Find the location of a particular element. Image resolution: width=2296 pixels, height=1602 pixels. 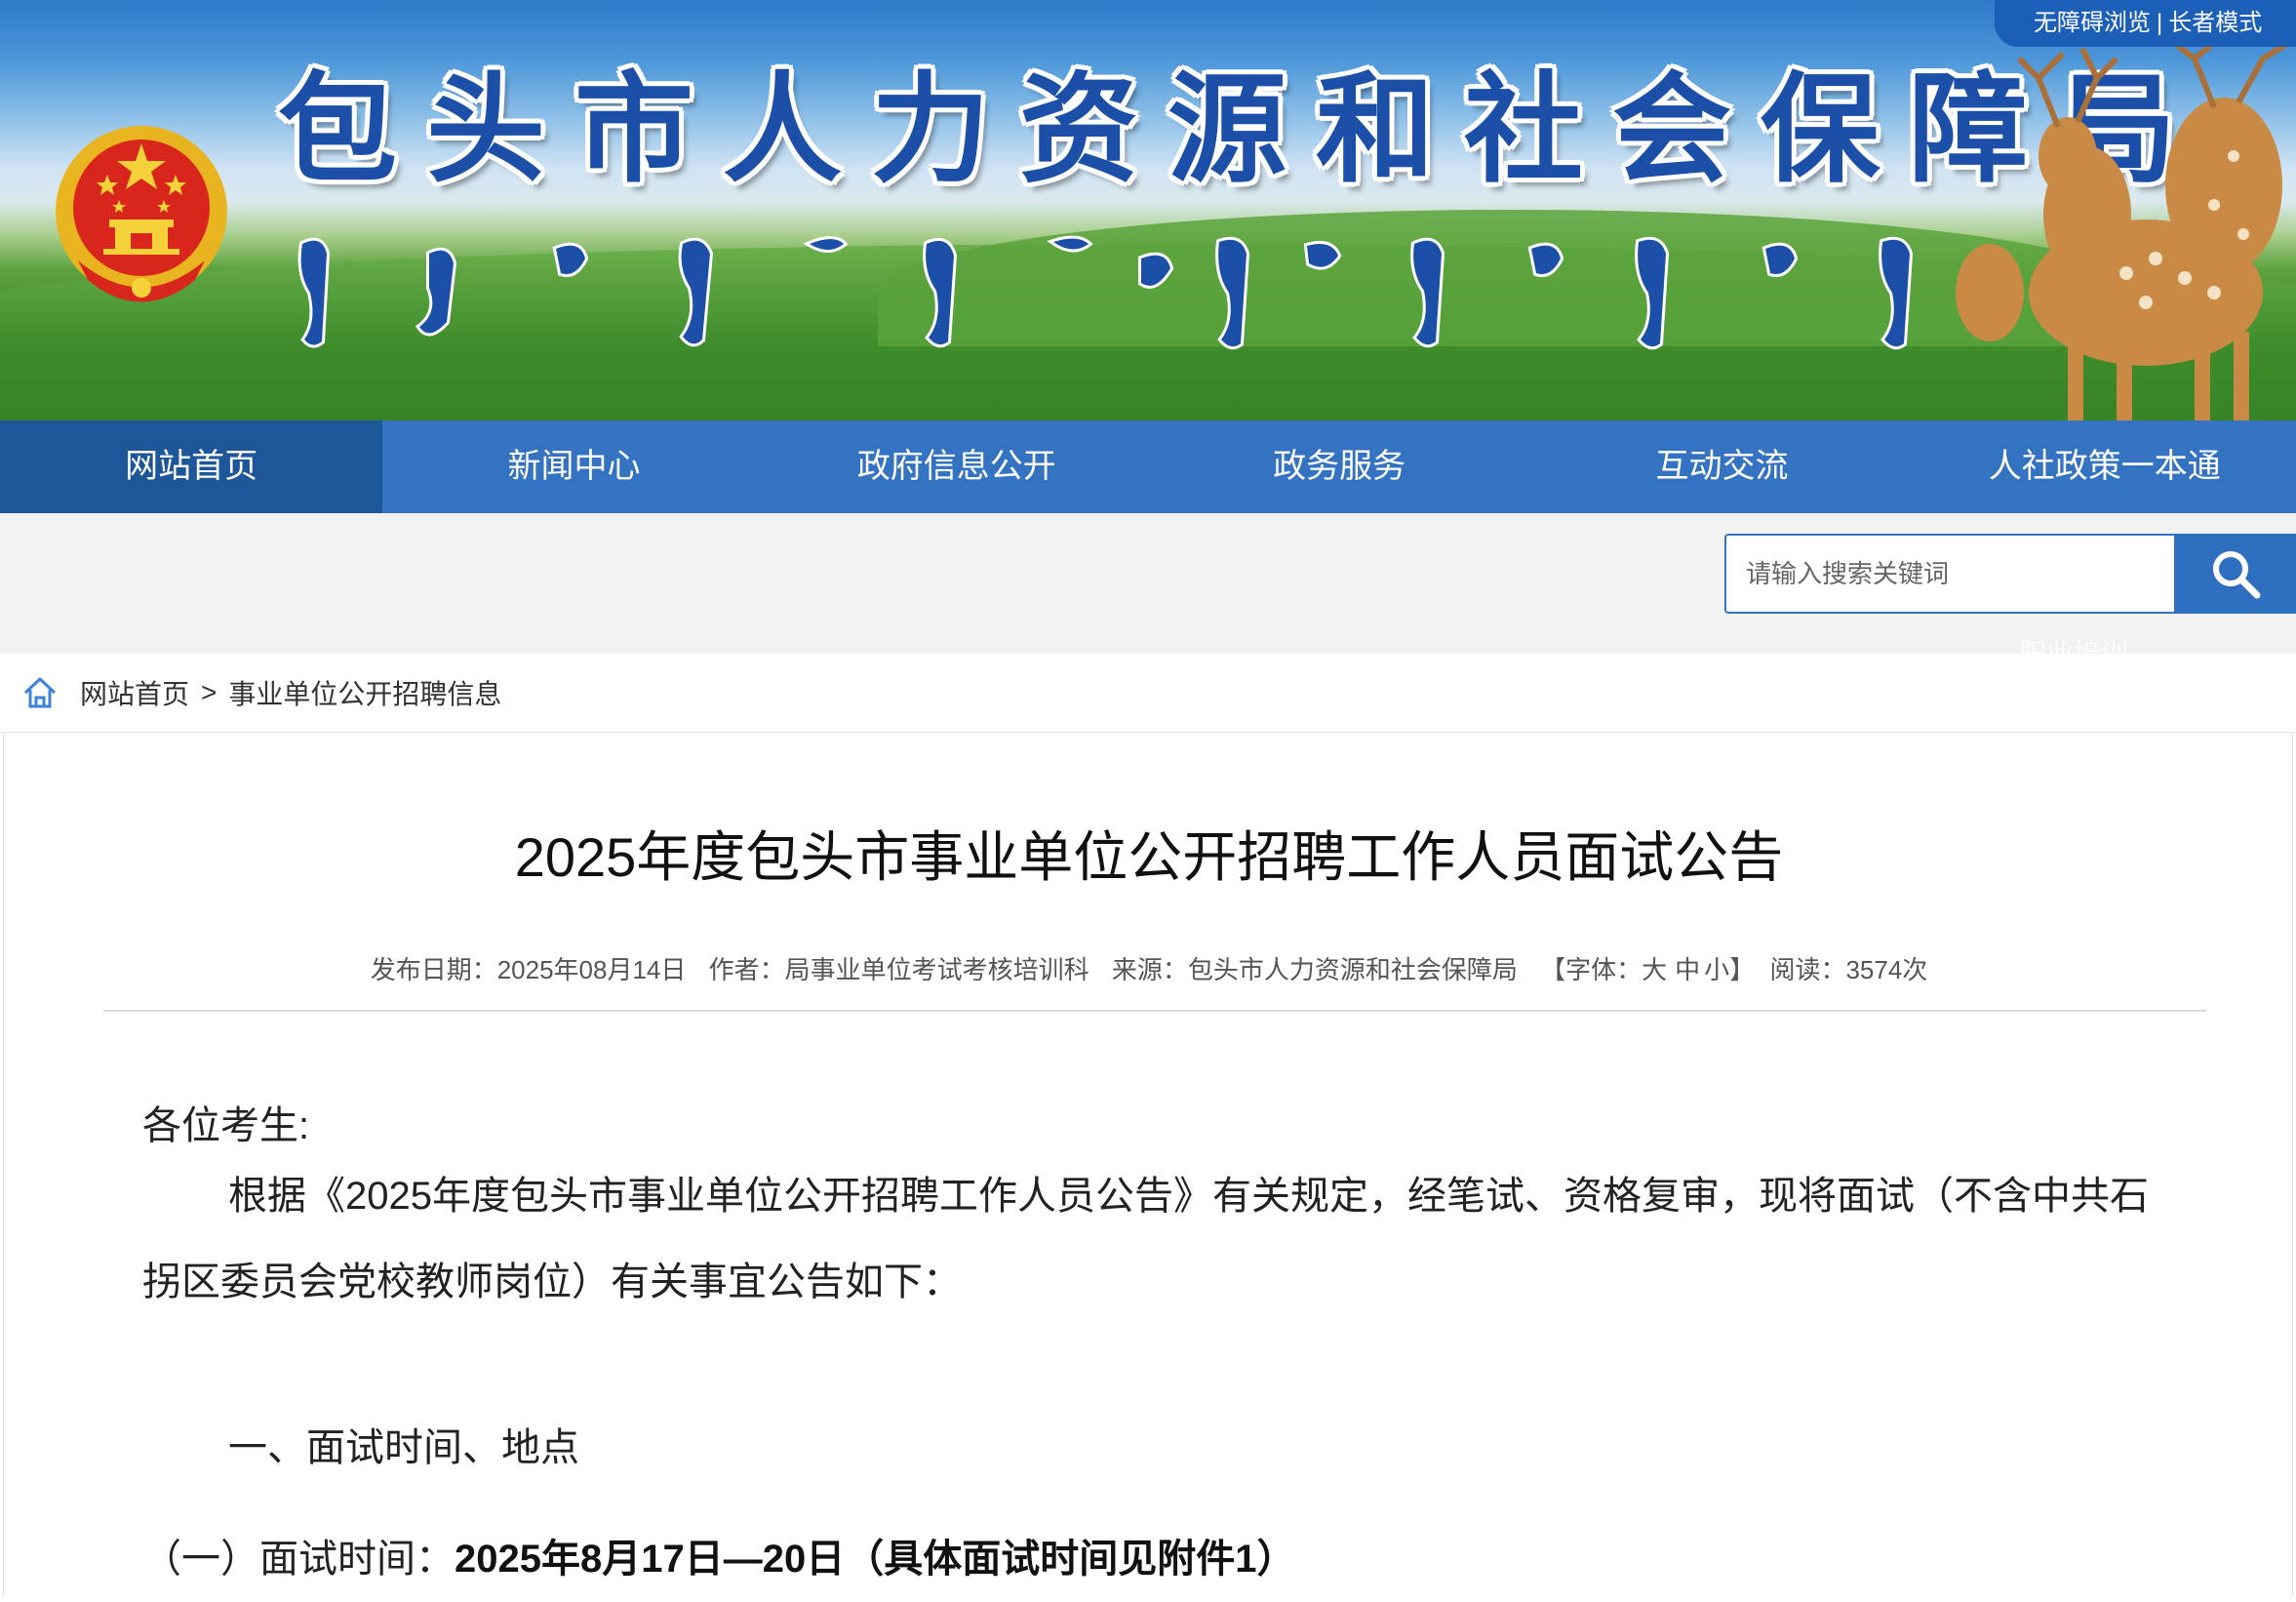

font-size-medium: 中 is located at coordinates (1687, 969).